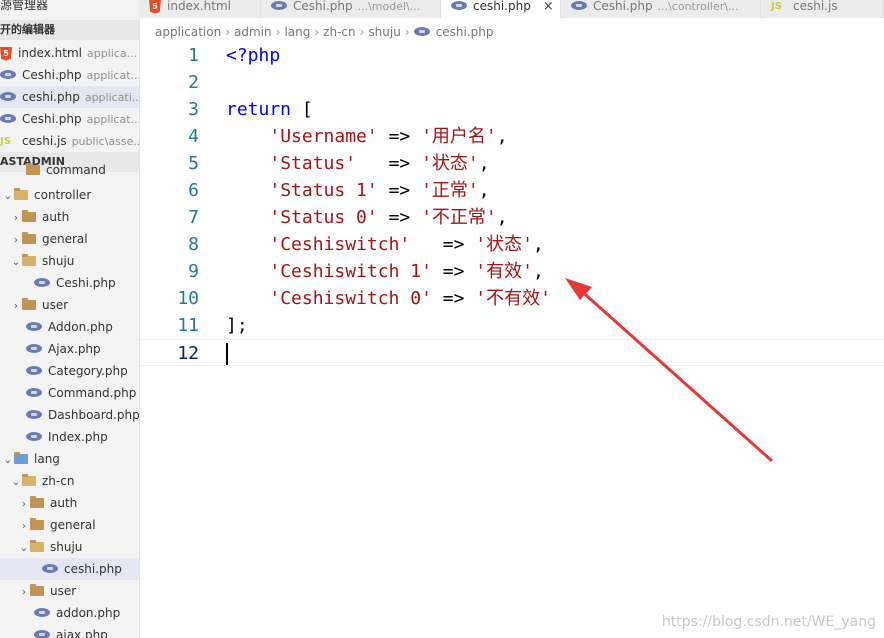  Describe the element at coordinates (768, 622) in the screenshot. I see `watermark: https://blog.csdn.net/WE_yang` at that location.